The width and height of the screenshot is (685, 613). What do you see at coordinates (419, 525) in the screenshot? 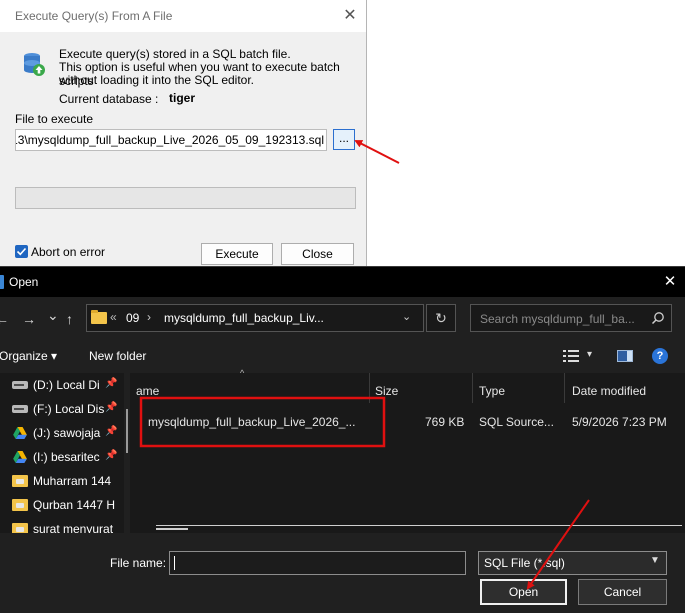
I see `horizontal-scrollbar-track` at bounding box center [419, 525].